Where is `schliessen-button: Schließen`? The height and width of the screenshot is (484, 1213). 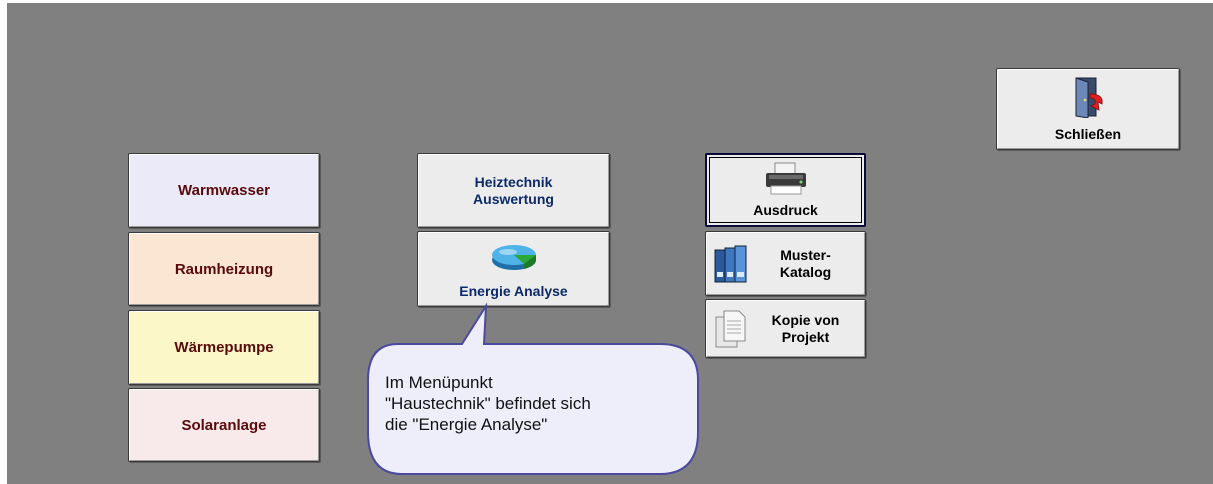
schliessen-button: Schließen is located at coordinates (1088, 109).